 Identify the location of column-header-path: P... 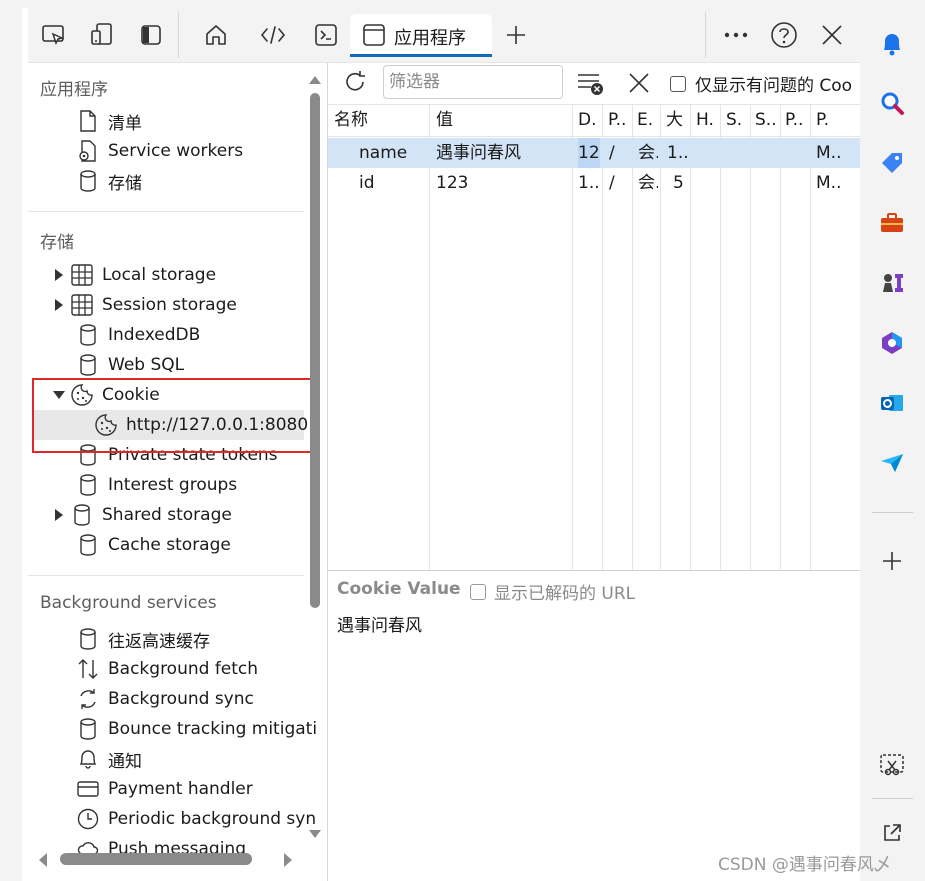
(619, 120).